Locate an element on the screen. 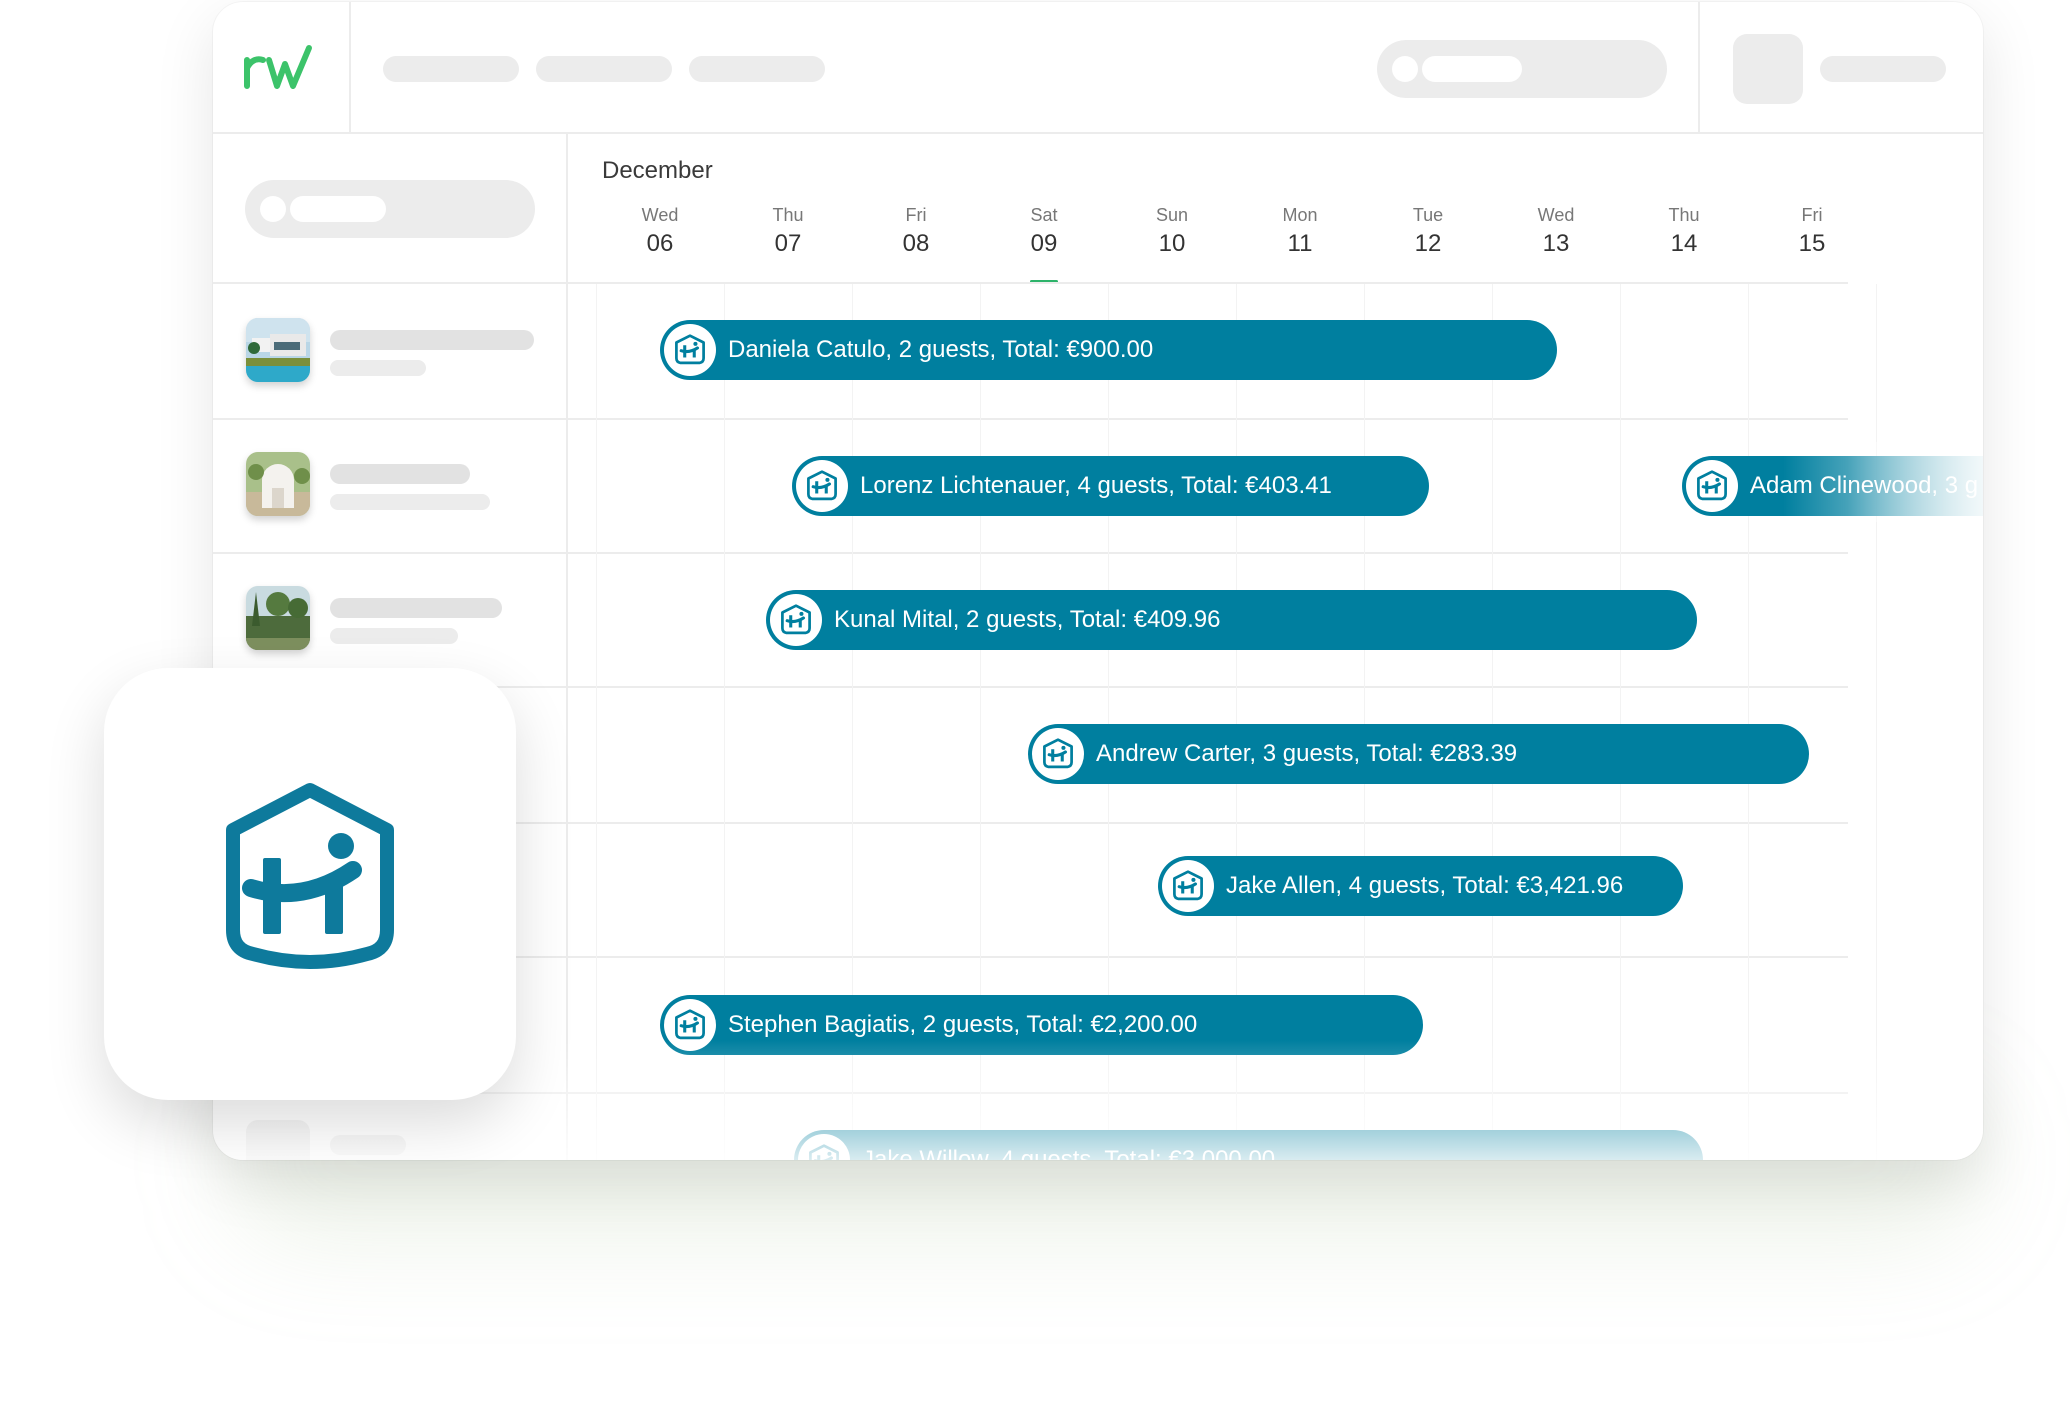 The height and width of the screenshot is (1404, 2070). day-column-header: Tue 12 is located at coordinates (1428, 231).